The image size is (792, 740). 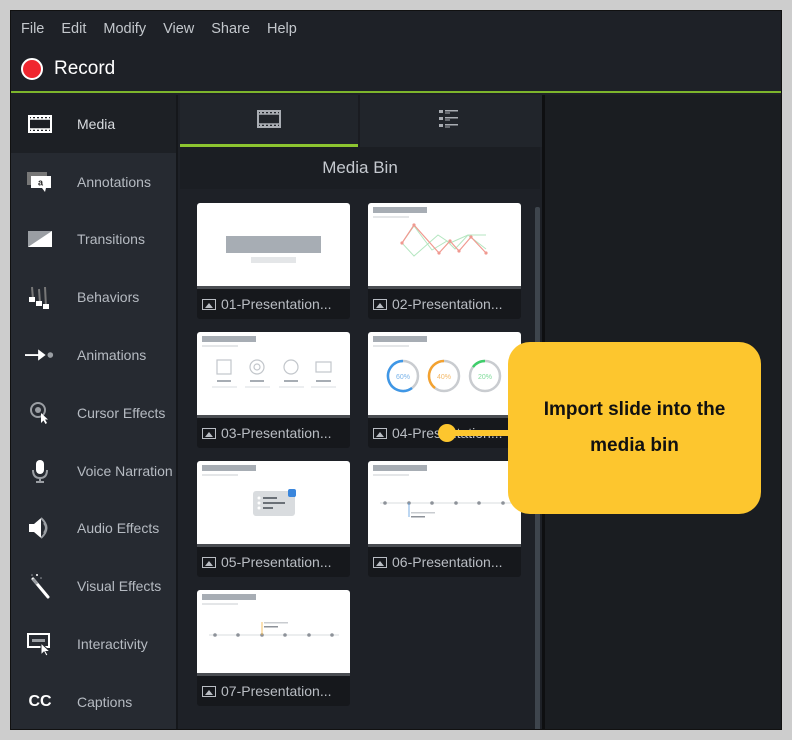 I want to click on callout-pointer-dot, so click(x=447, y=433).